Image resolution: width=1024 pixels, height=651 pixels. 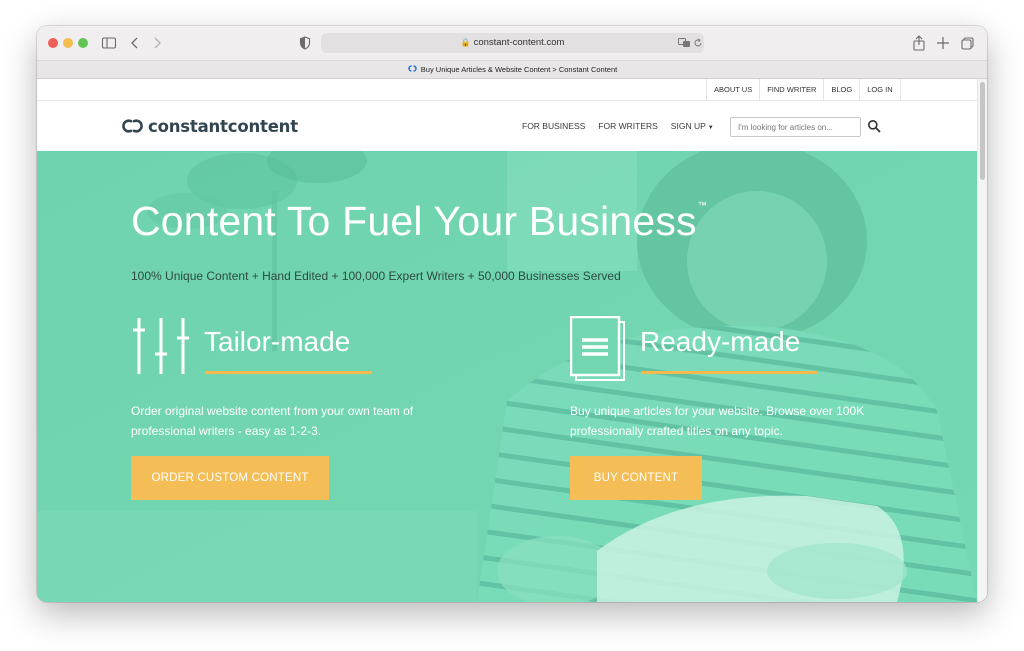 What do you see at coordinates (698, 43) in the screenshot?
I see `reload-icon` at bounding box center [698, 43].